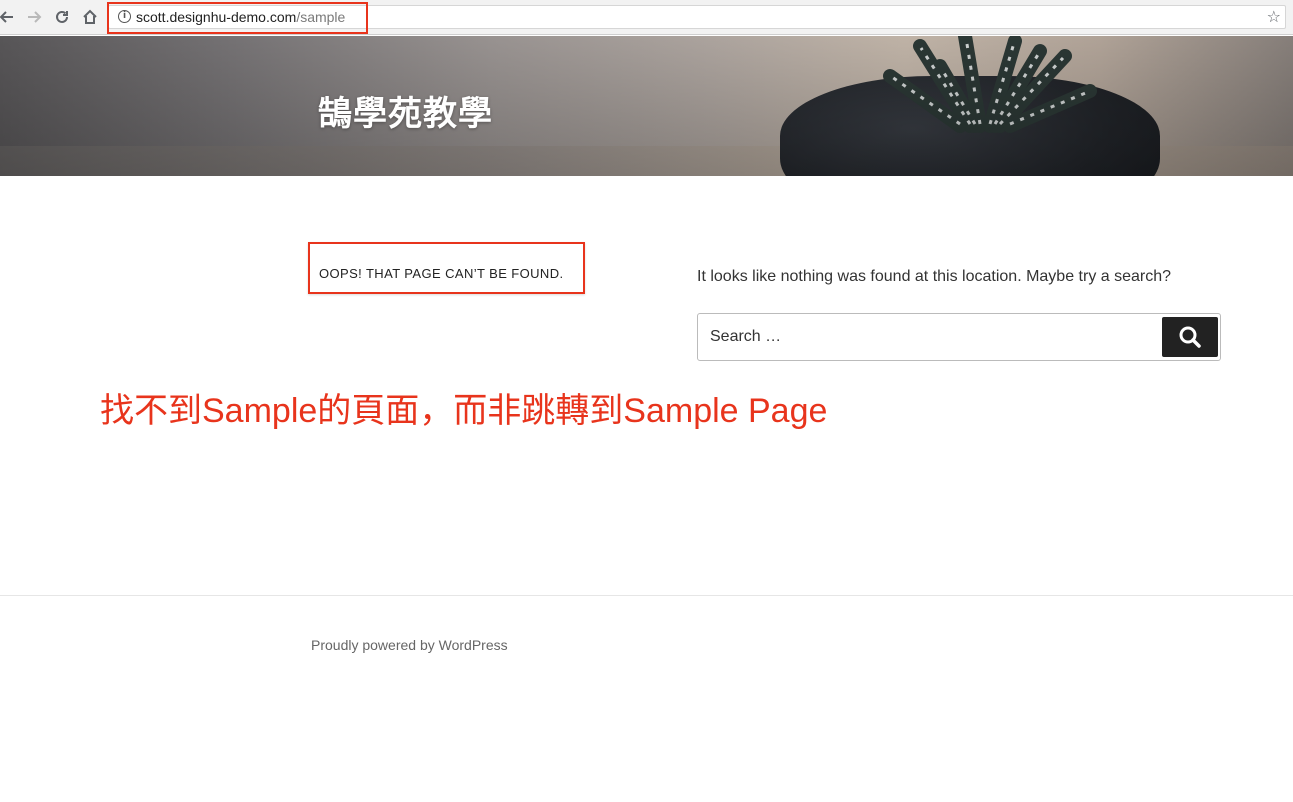  Describe the element at coordinates (237, 18) in the screenshot. I see `url-highlight-box` at that location.